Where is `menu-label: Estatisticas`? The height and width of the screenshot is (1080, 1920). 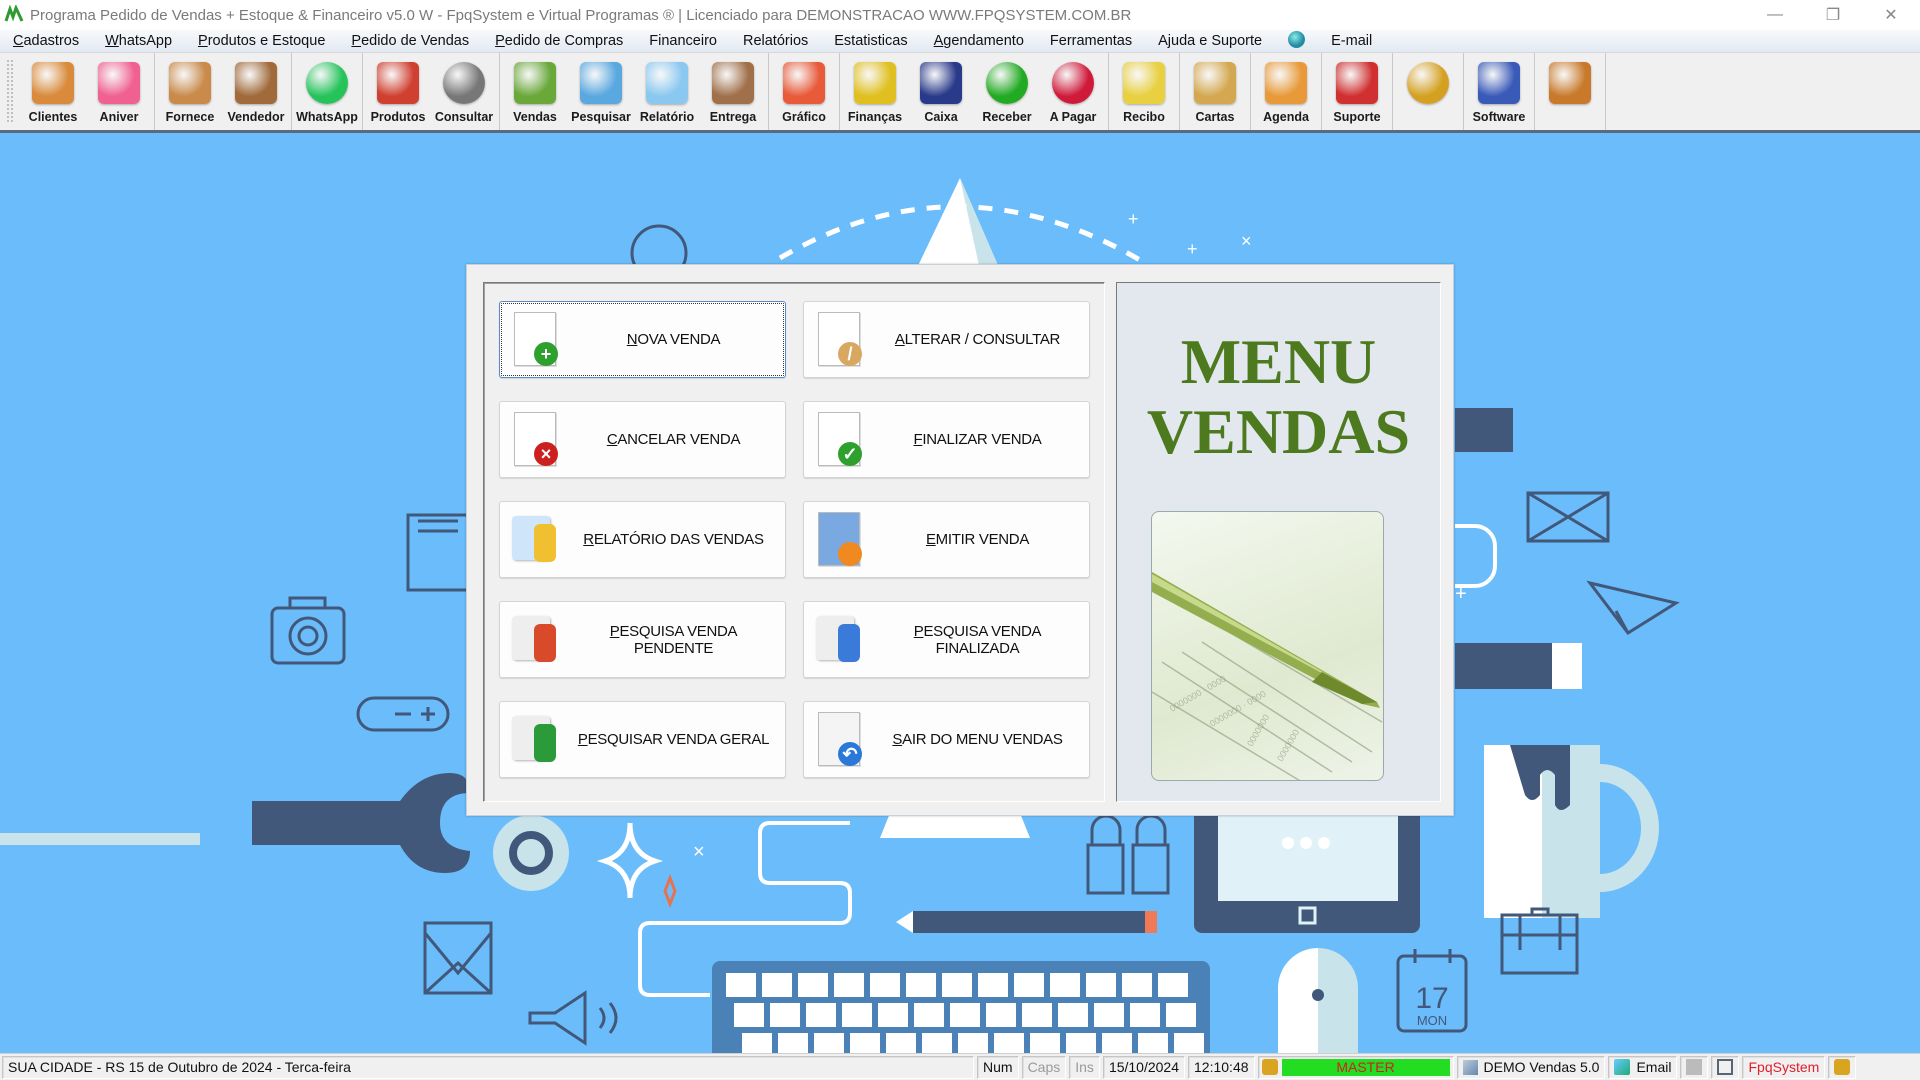 menu-label: Estatisticas is located at coordinates (871, 41).